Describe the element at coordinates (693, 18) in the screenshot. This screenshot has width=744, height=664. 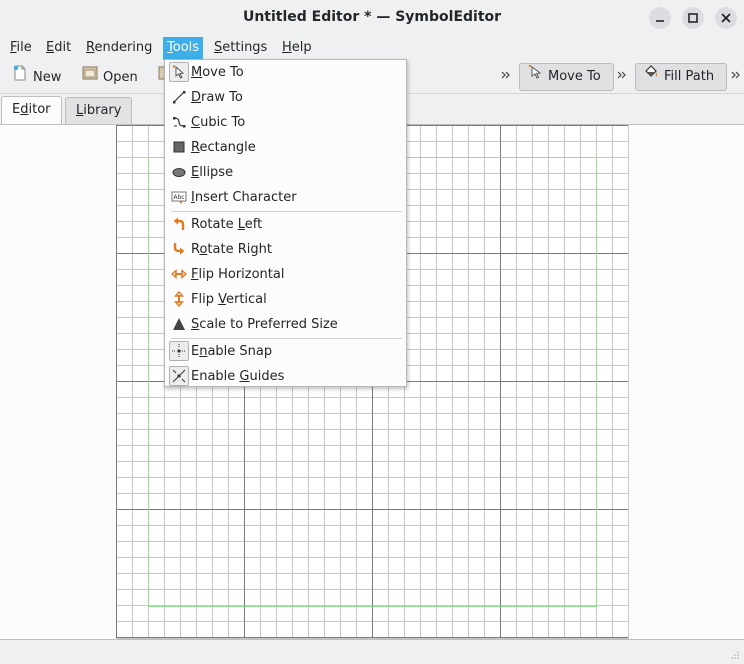
I see `maximize-icon` at that location.